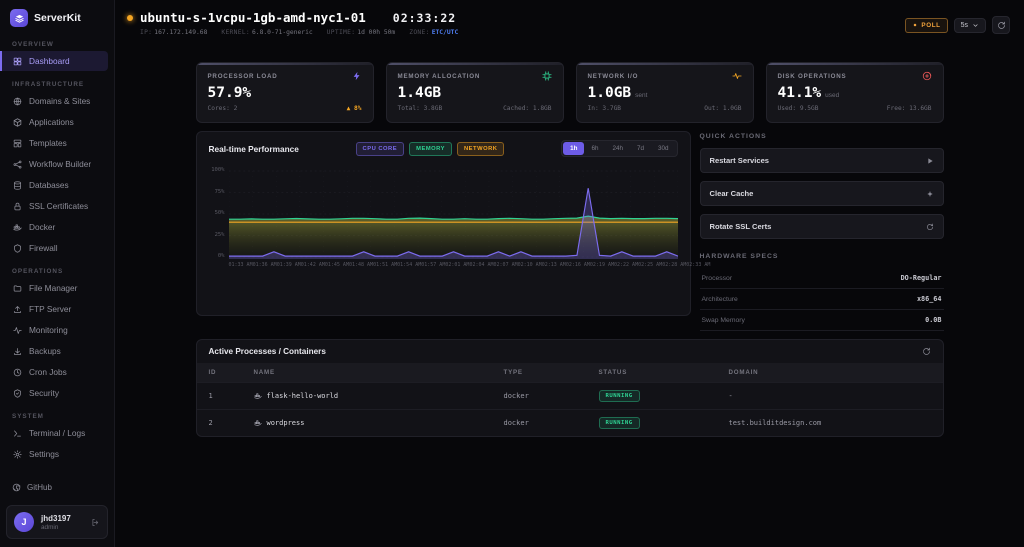 The height and width of the screenshot is (547, 1024). Describe the element at coordinates (54, 433) in the screenshot. I see `sidebar-item-terminal-logs: Terminal / Logs` at that location.